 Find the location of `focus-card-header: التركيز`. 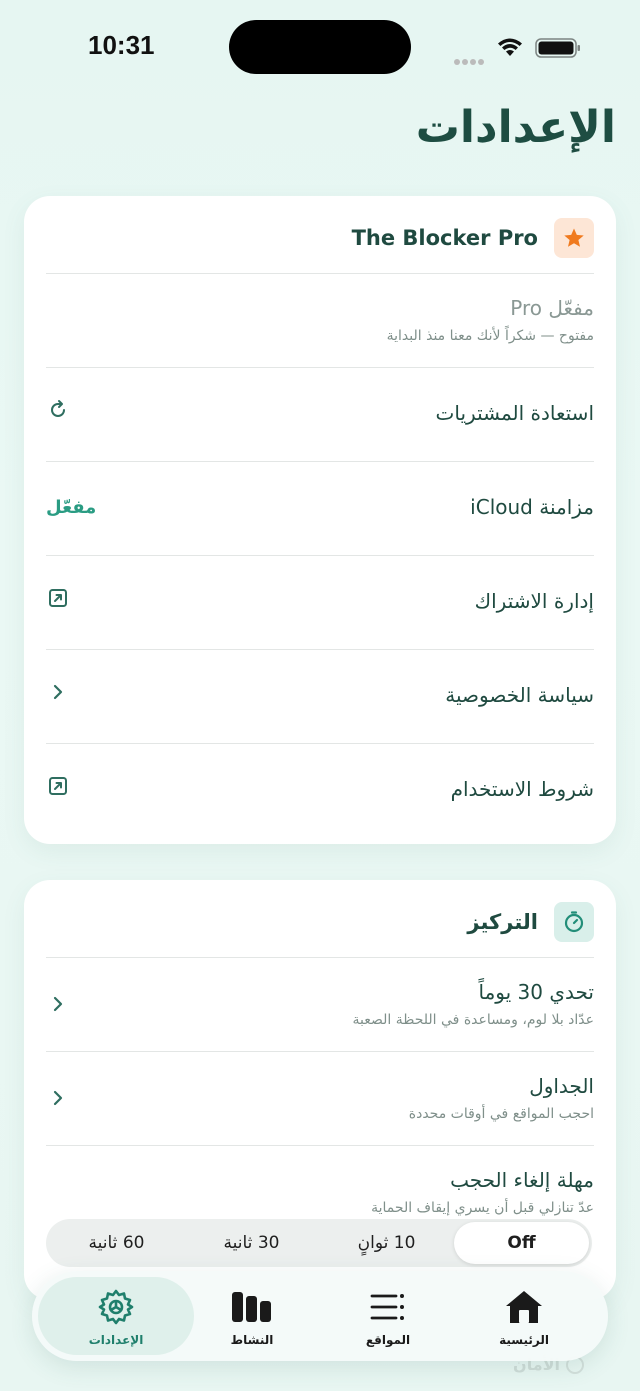

focus-card-header: التركيز is located at coordinates (320, 919).